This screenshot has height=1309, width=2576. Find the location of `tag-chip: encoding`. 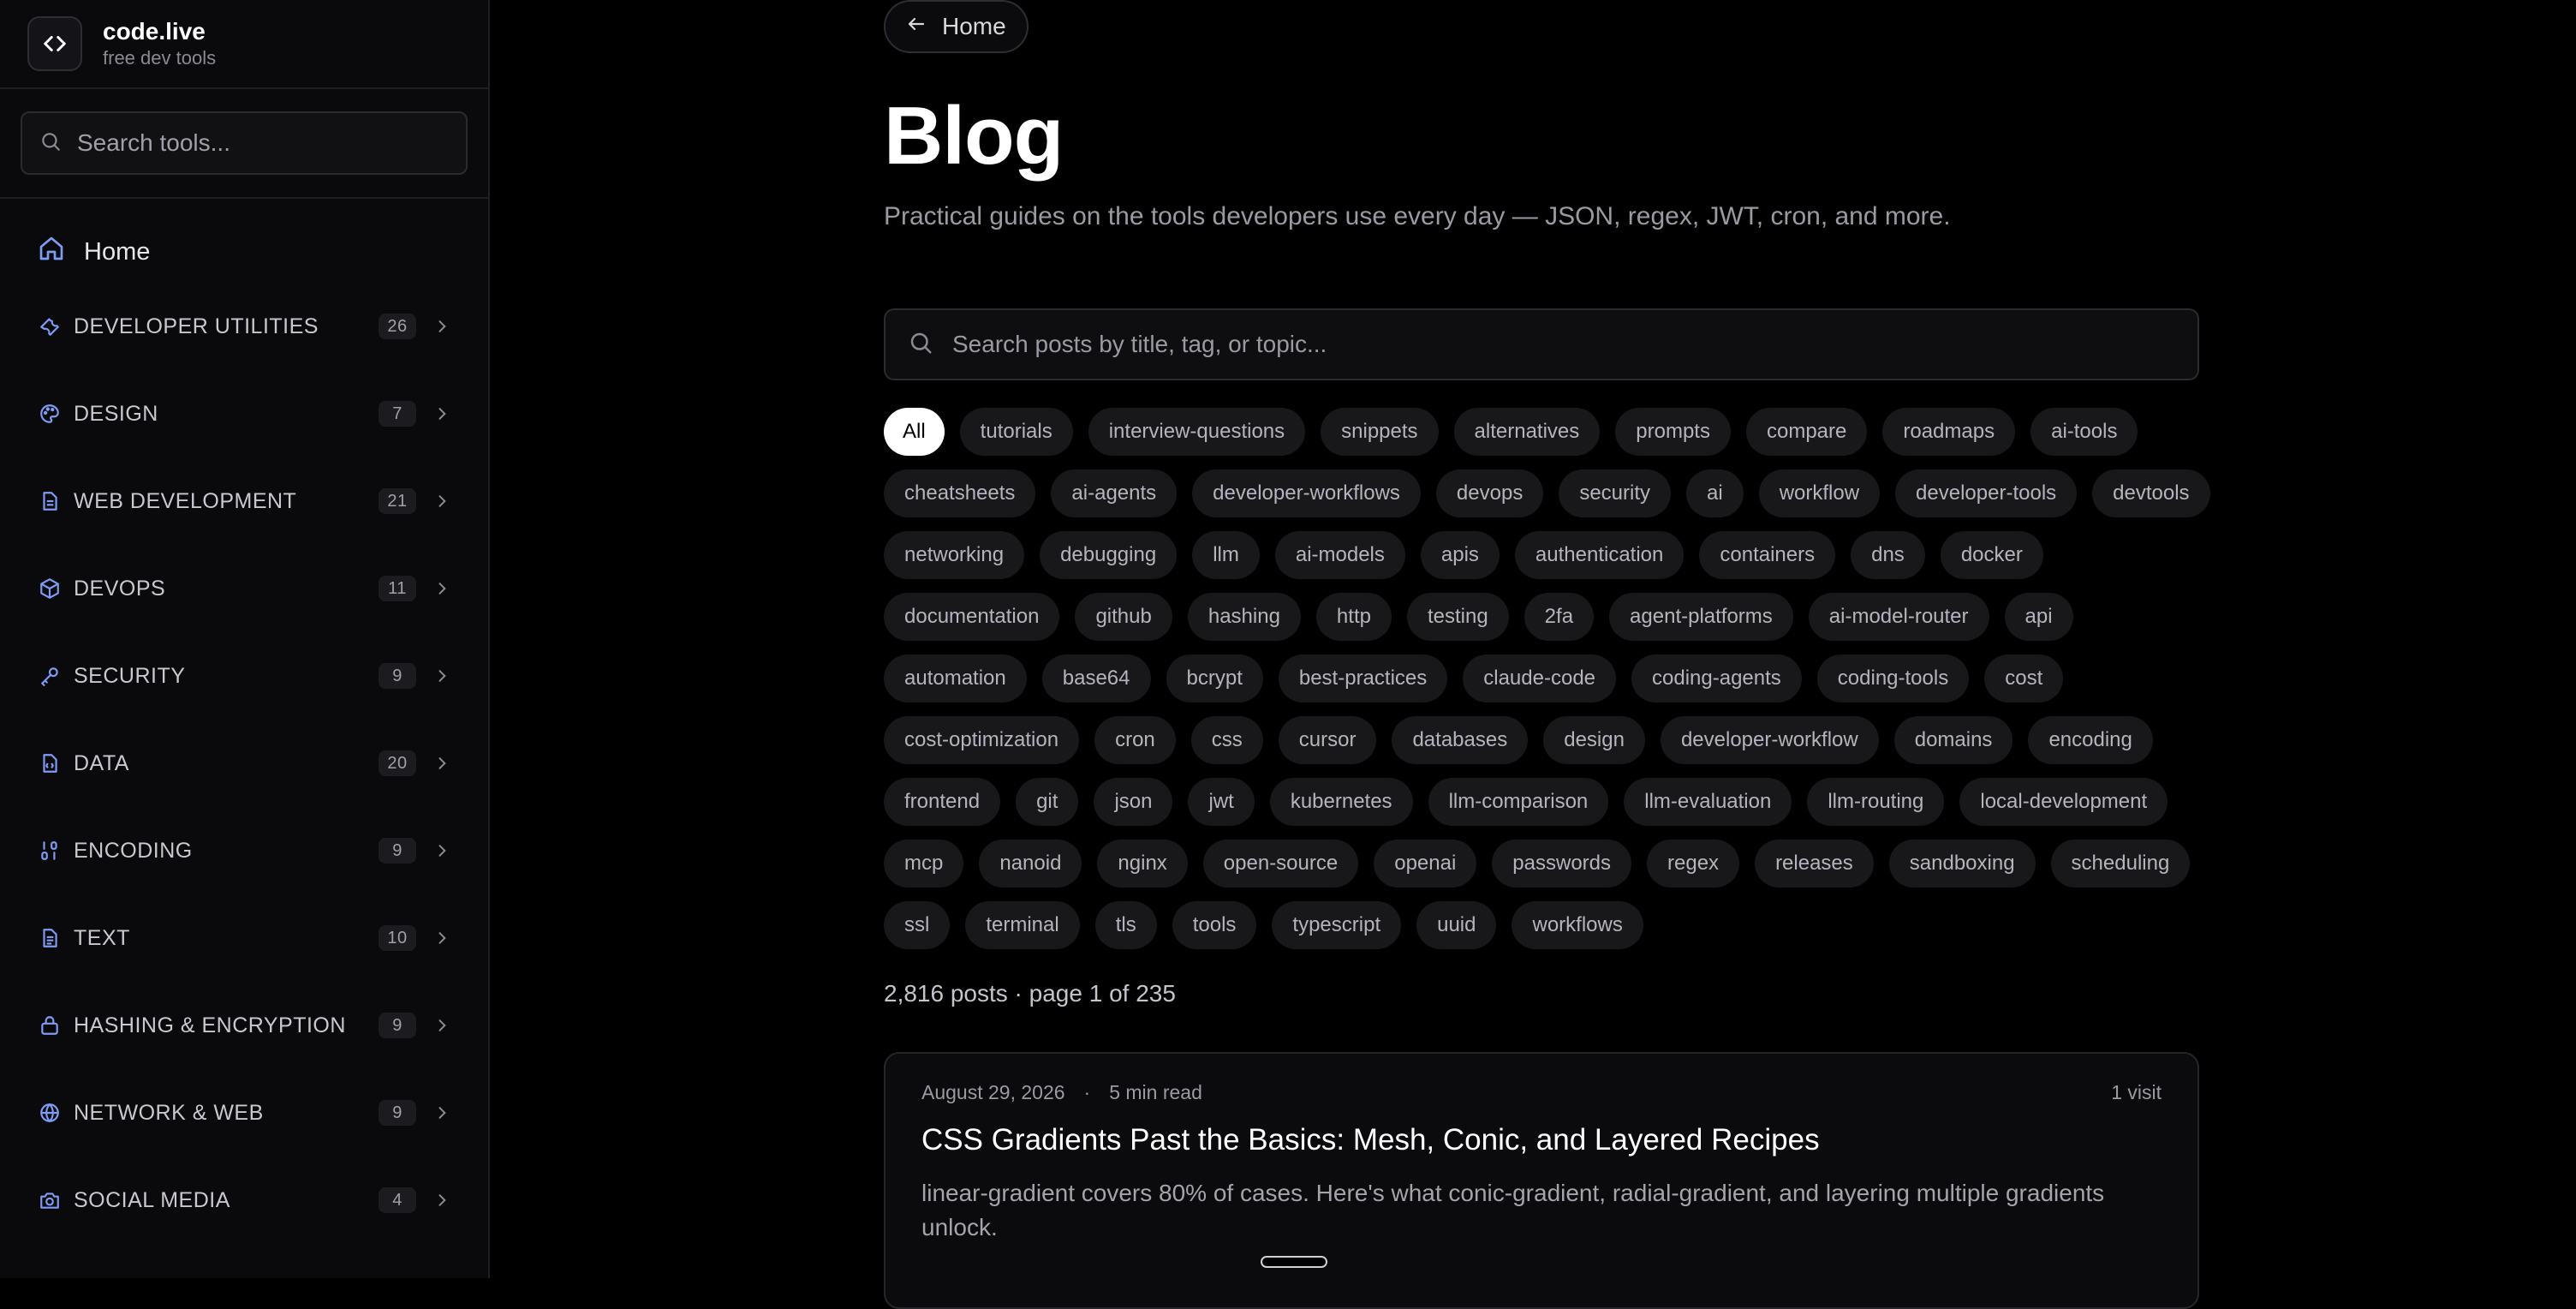

tag-chip: encoding is located at coordinates (2091, 740).